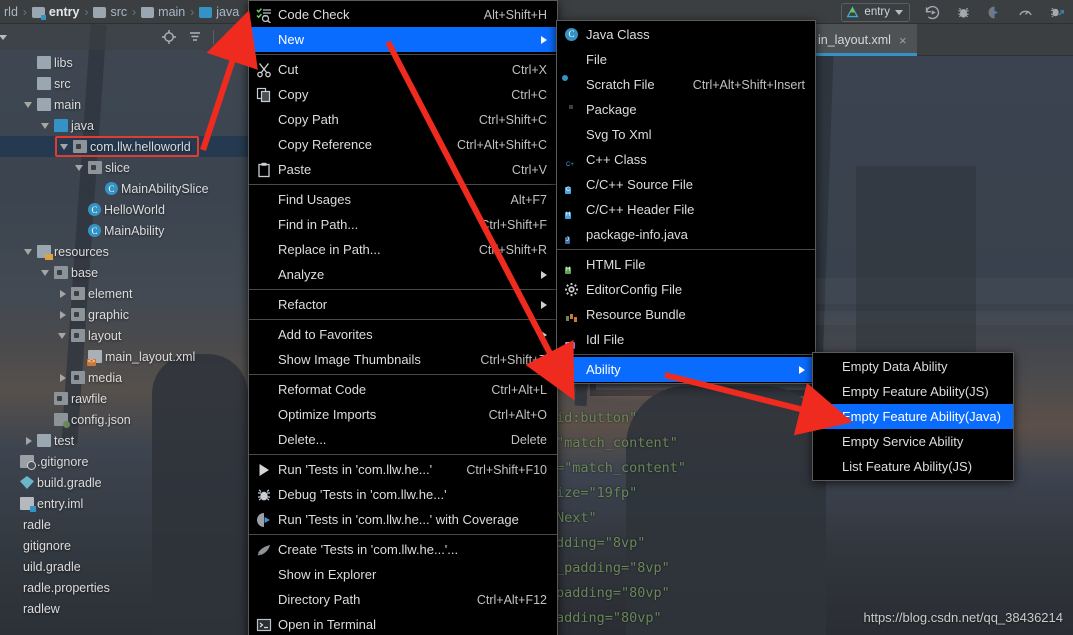 This screenshot has height=635, width=1073. I want to click on menu-item: Refactor, so click(403, 304).